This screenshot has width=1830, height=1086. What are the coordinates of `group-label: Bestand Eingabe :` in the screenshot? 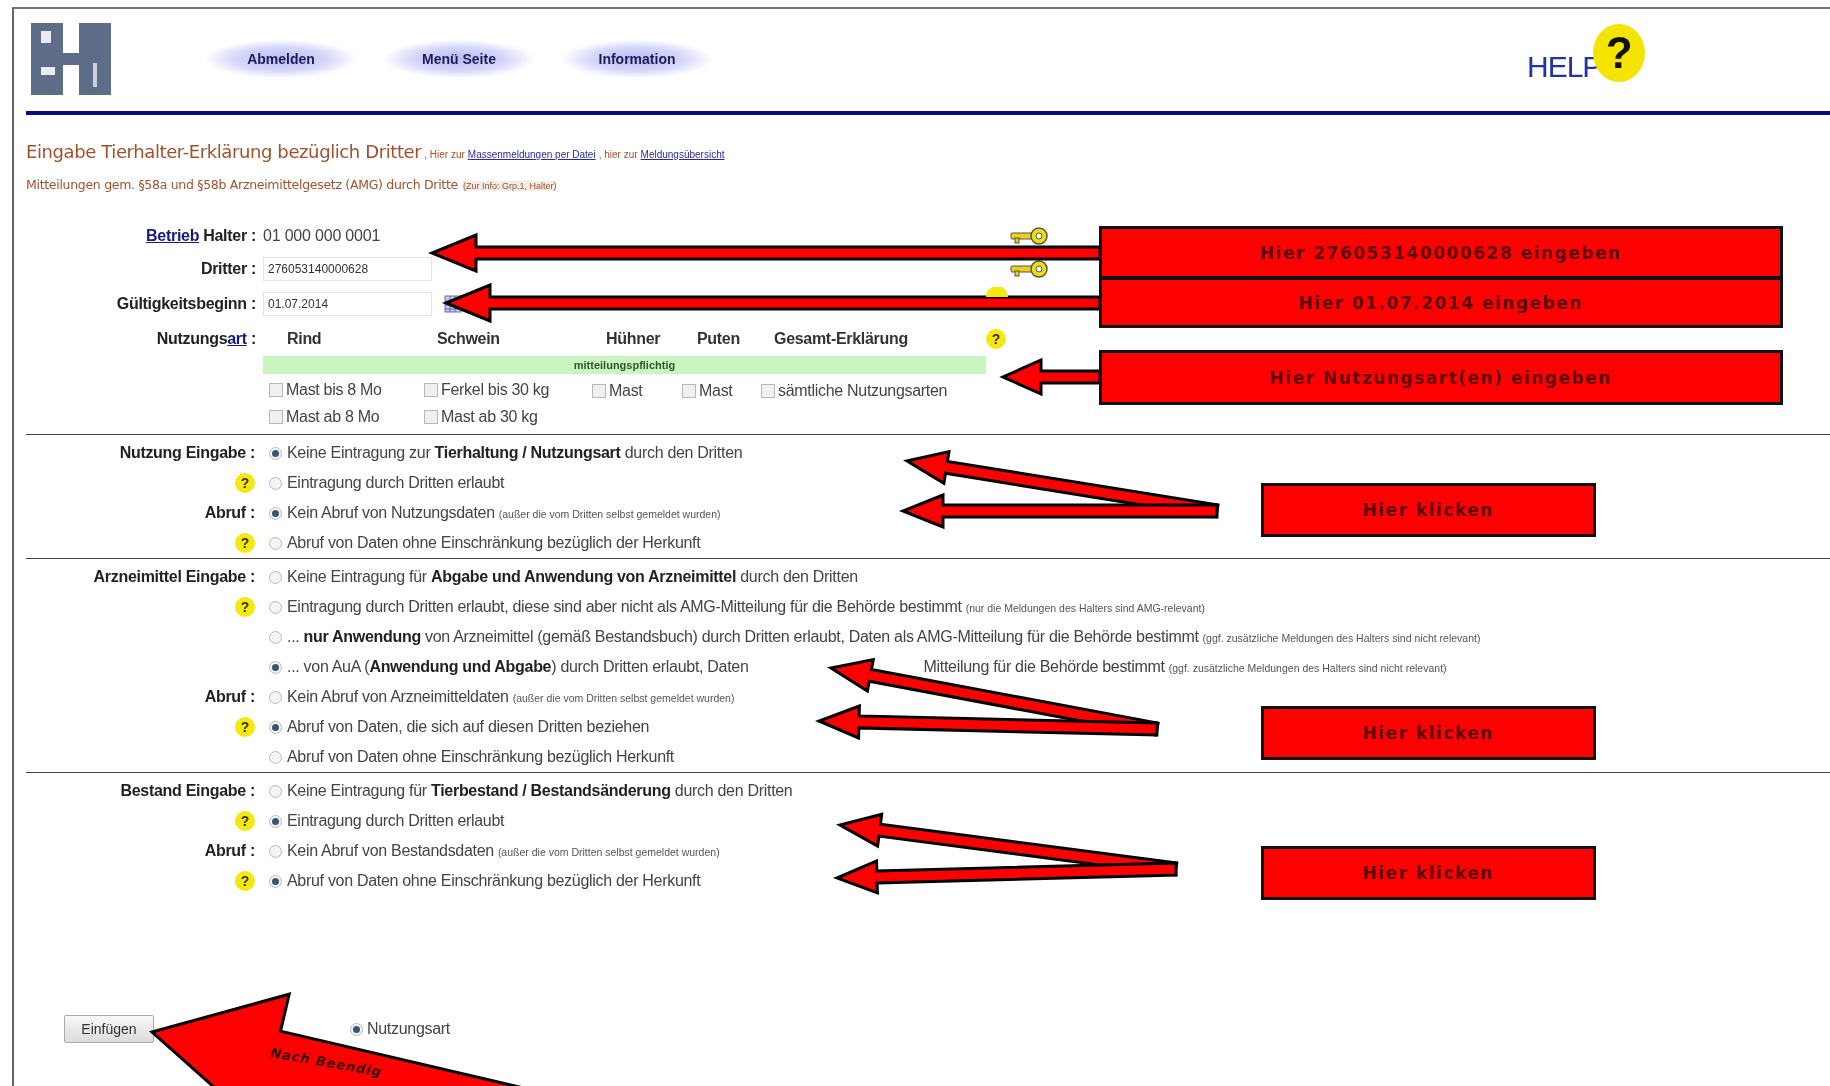 It's located at (187, 791).